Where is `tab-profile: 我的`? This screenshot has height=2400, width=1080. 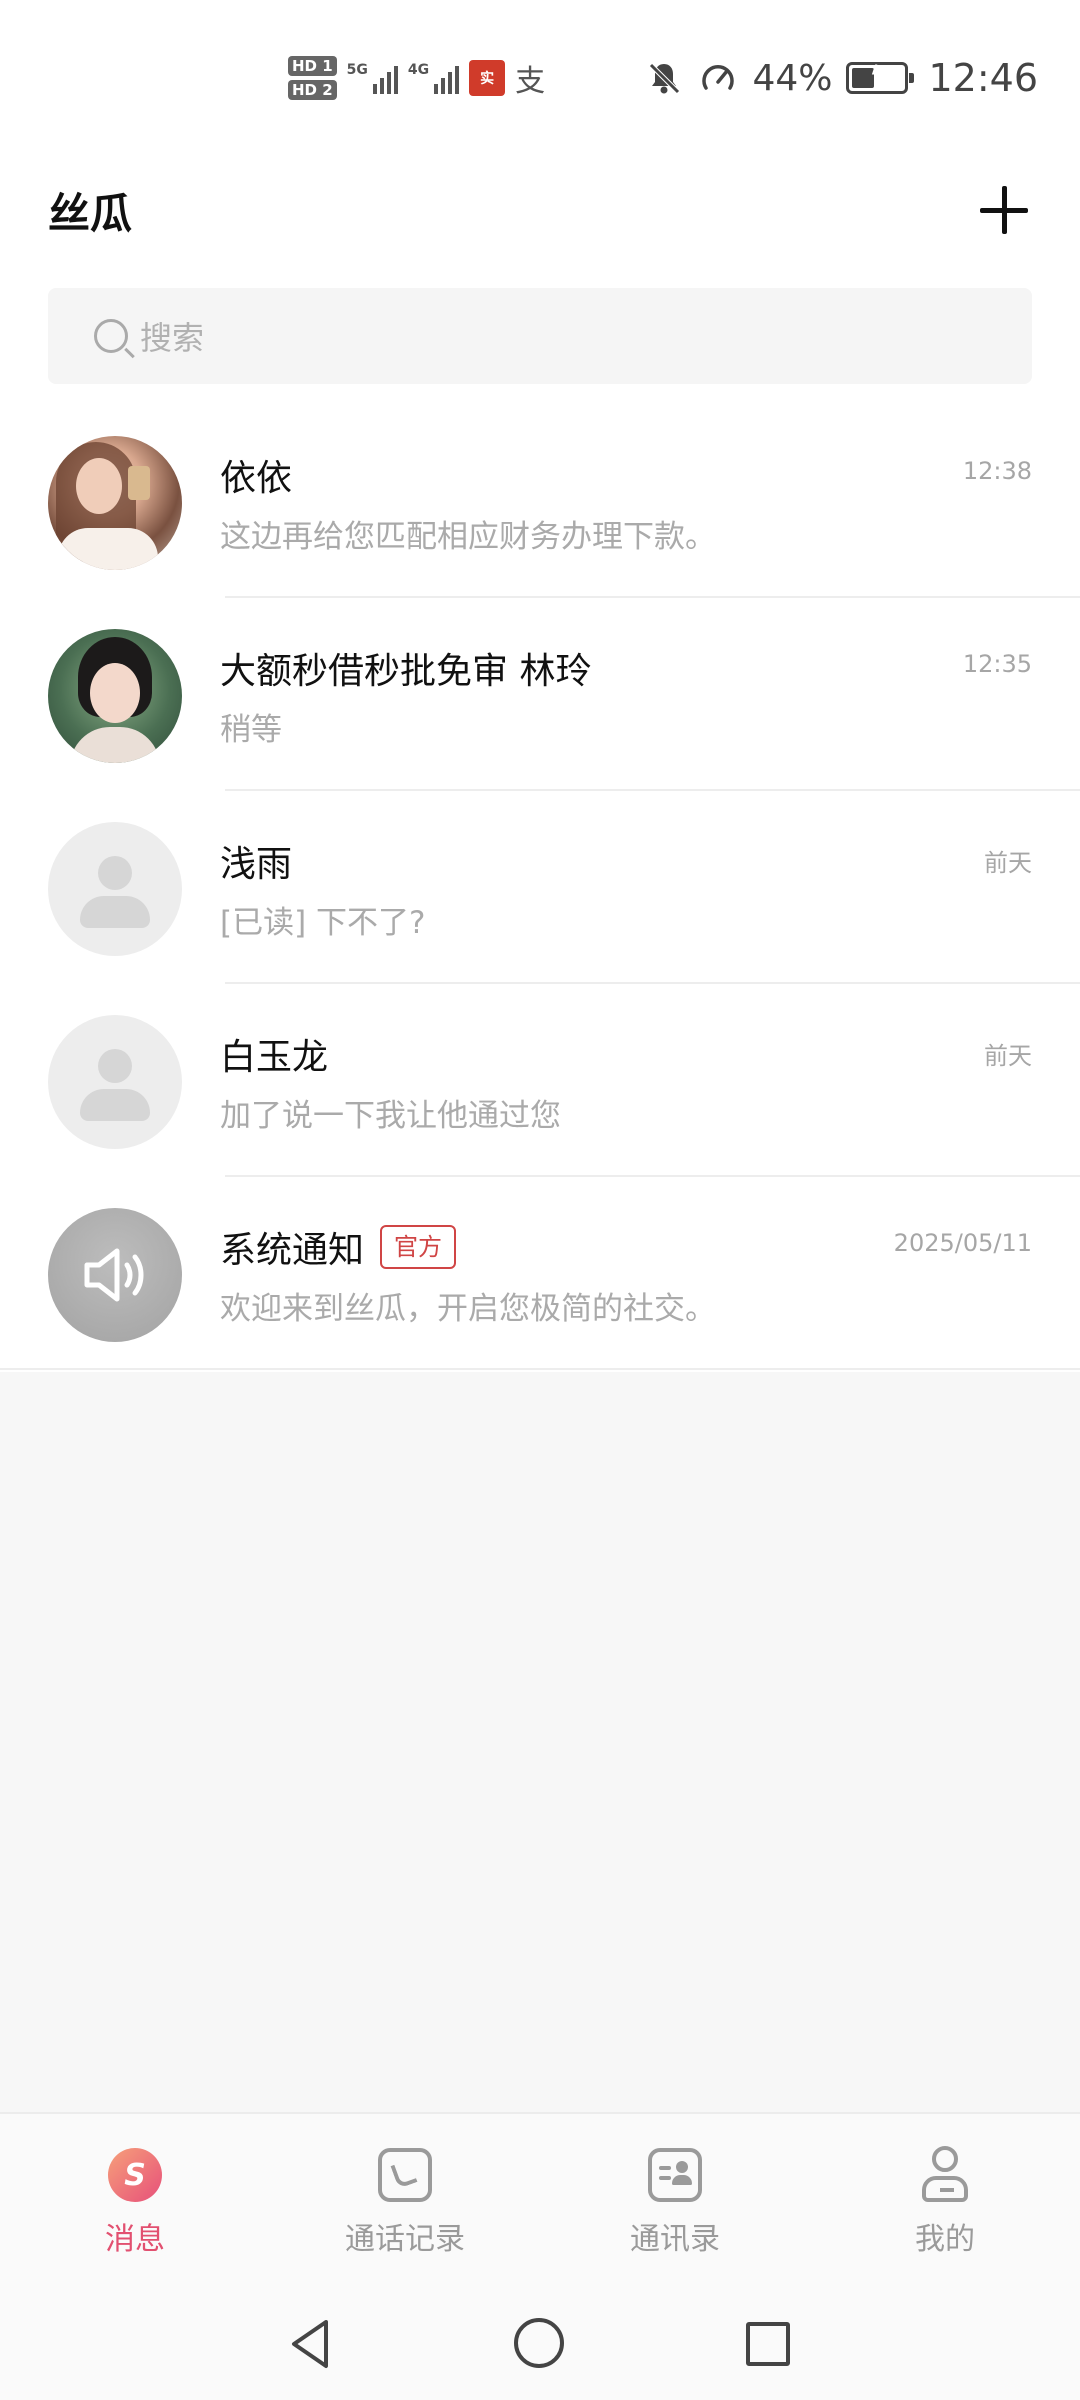 tab-profile: 我的 is located at coordinates (945, 2199).